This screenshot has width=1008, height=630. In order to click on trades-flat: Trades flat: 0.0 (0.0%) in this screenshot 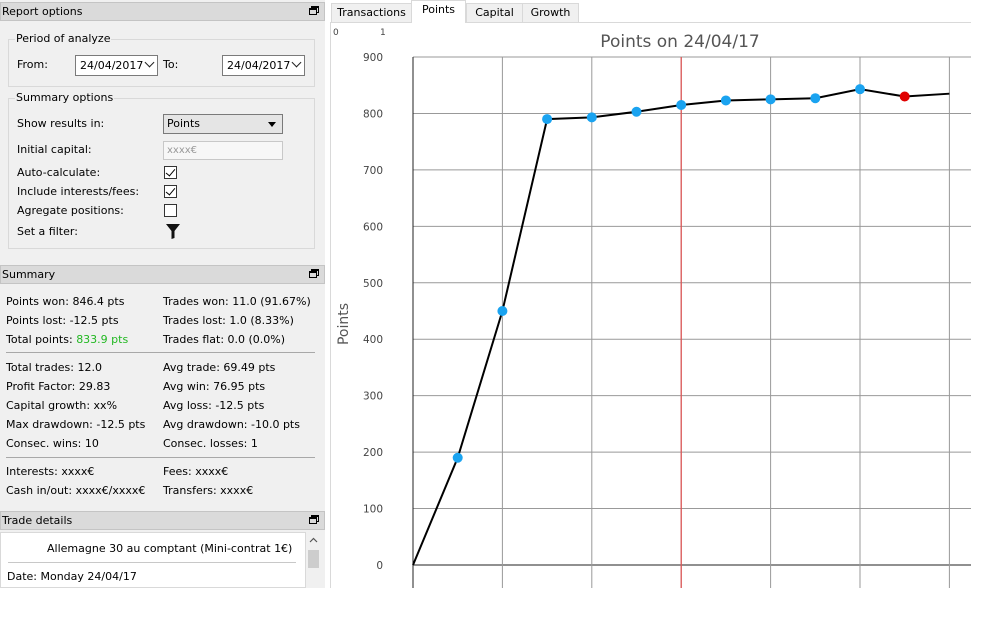, I will do `click(224, 339)`.